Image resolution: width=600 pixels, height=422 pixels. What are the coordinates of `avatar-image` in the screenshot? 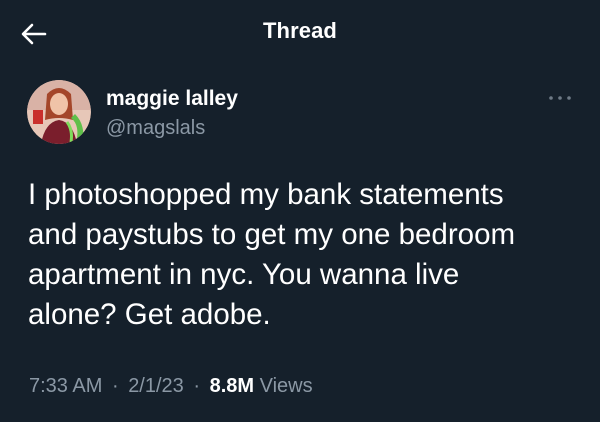 It's located at (59, 112).